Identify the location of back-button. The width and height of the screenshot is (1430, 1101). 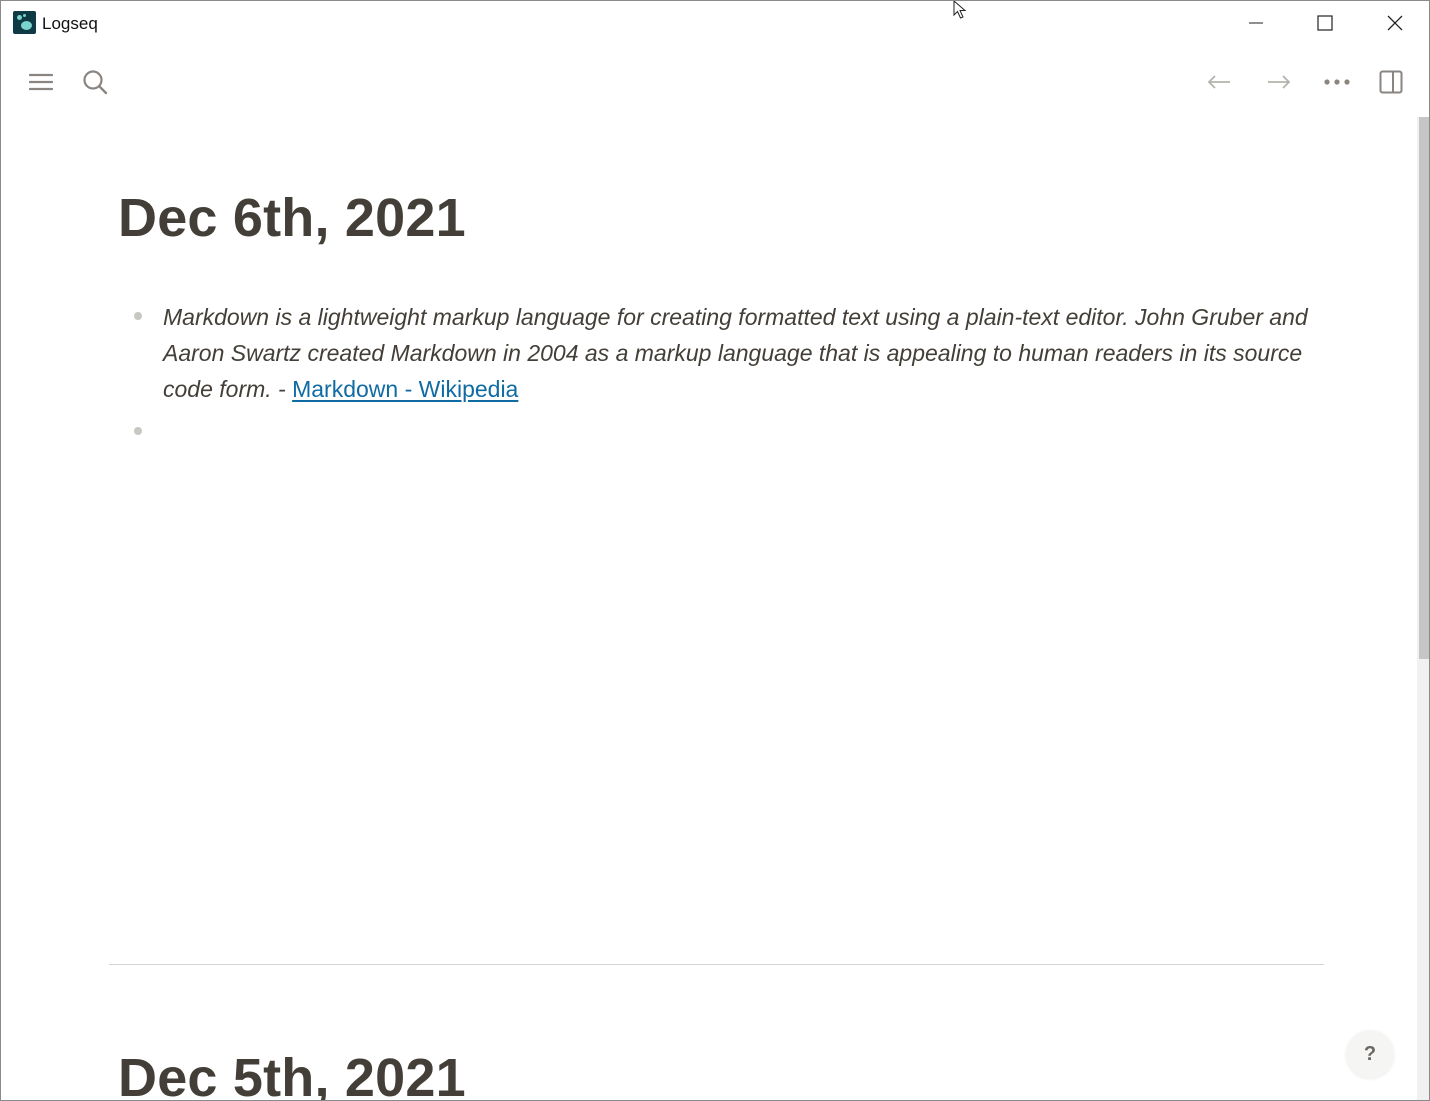
(1219, 82).